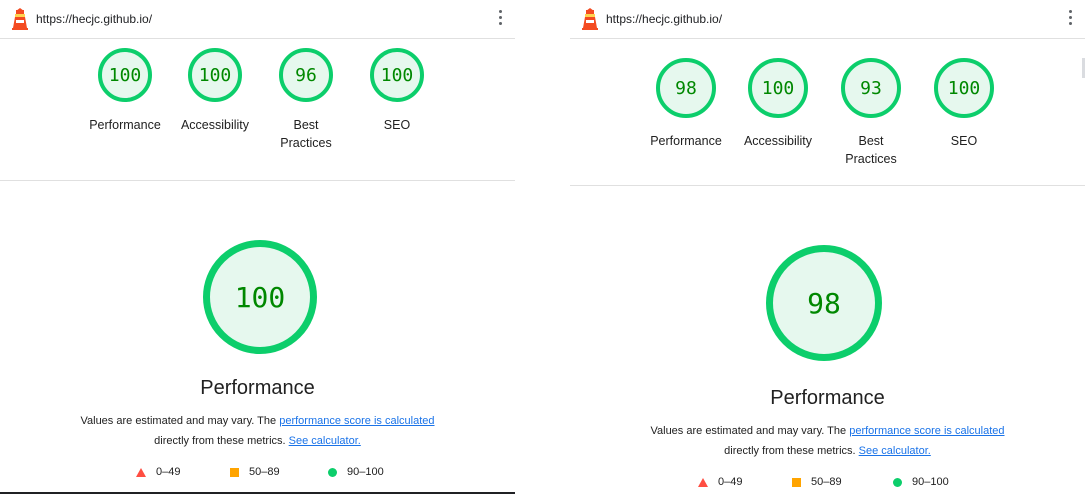  I want to click on gauge-score: 96, so click(306, 75).